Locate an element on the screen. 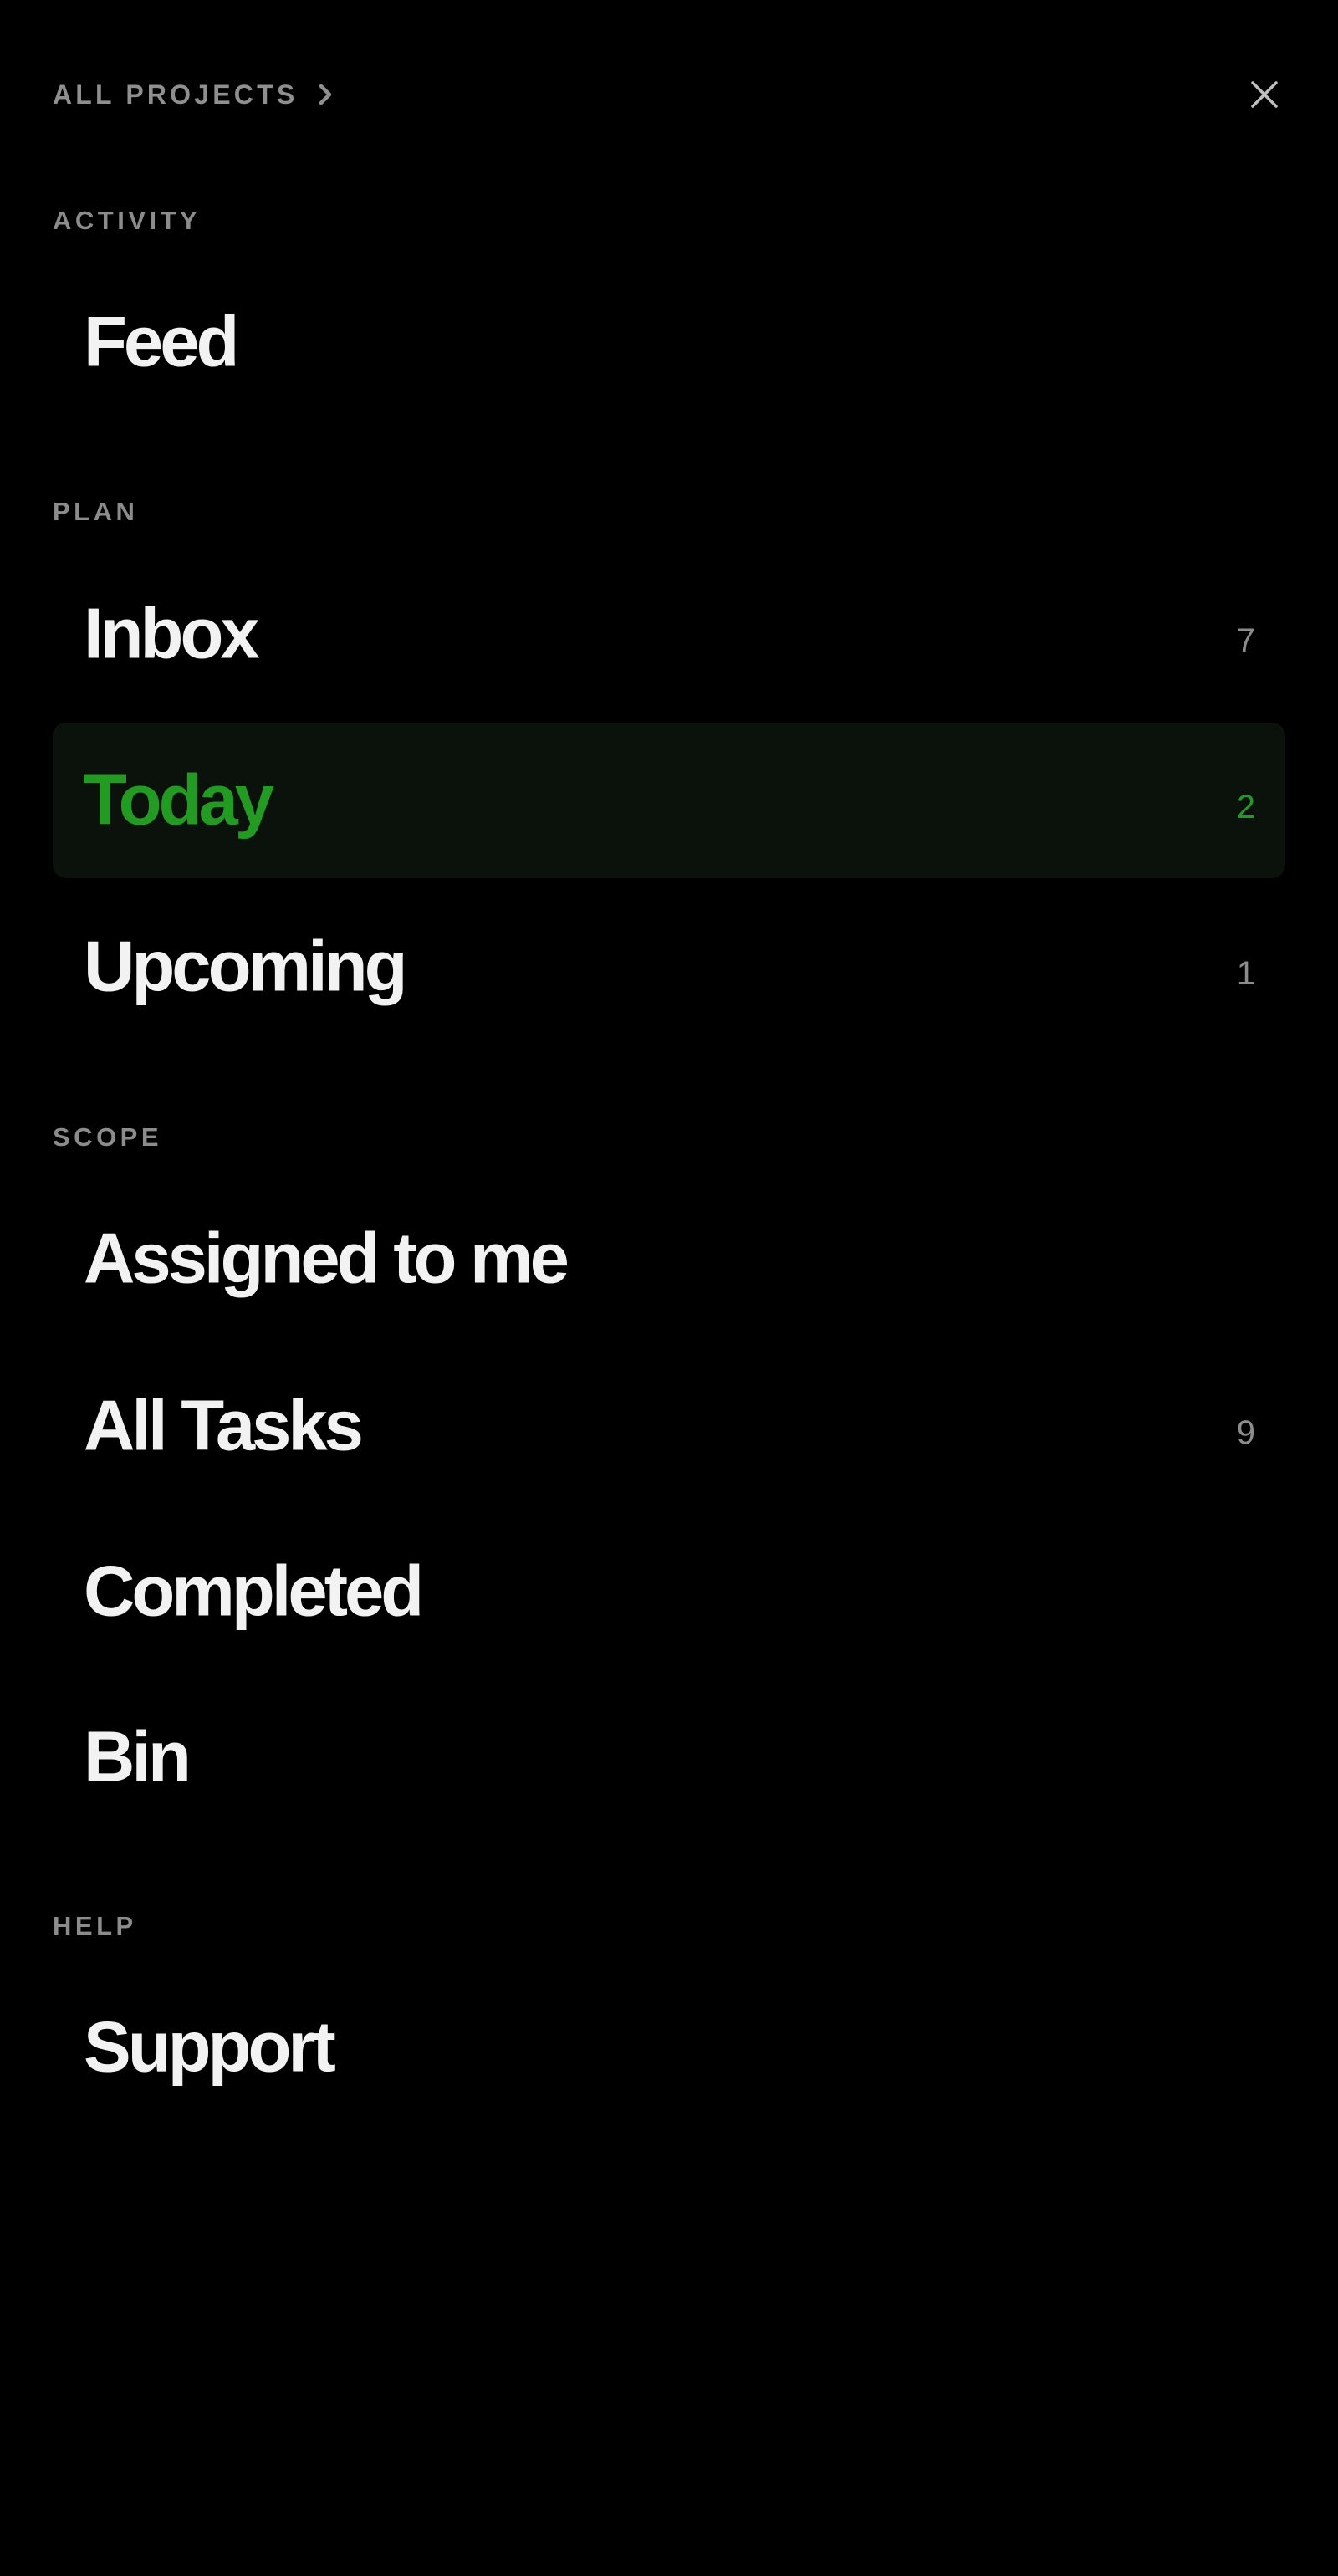 This screenshot has width=1338, height=2576. nav-item-bin: Bin is located at coordinates (669, 1757).